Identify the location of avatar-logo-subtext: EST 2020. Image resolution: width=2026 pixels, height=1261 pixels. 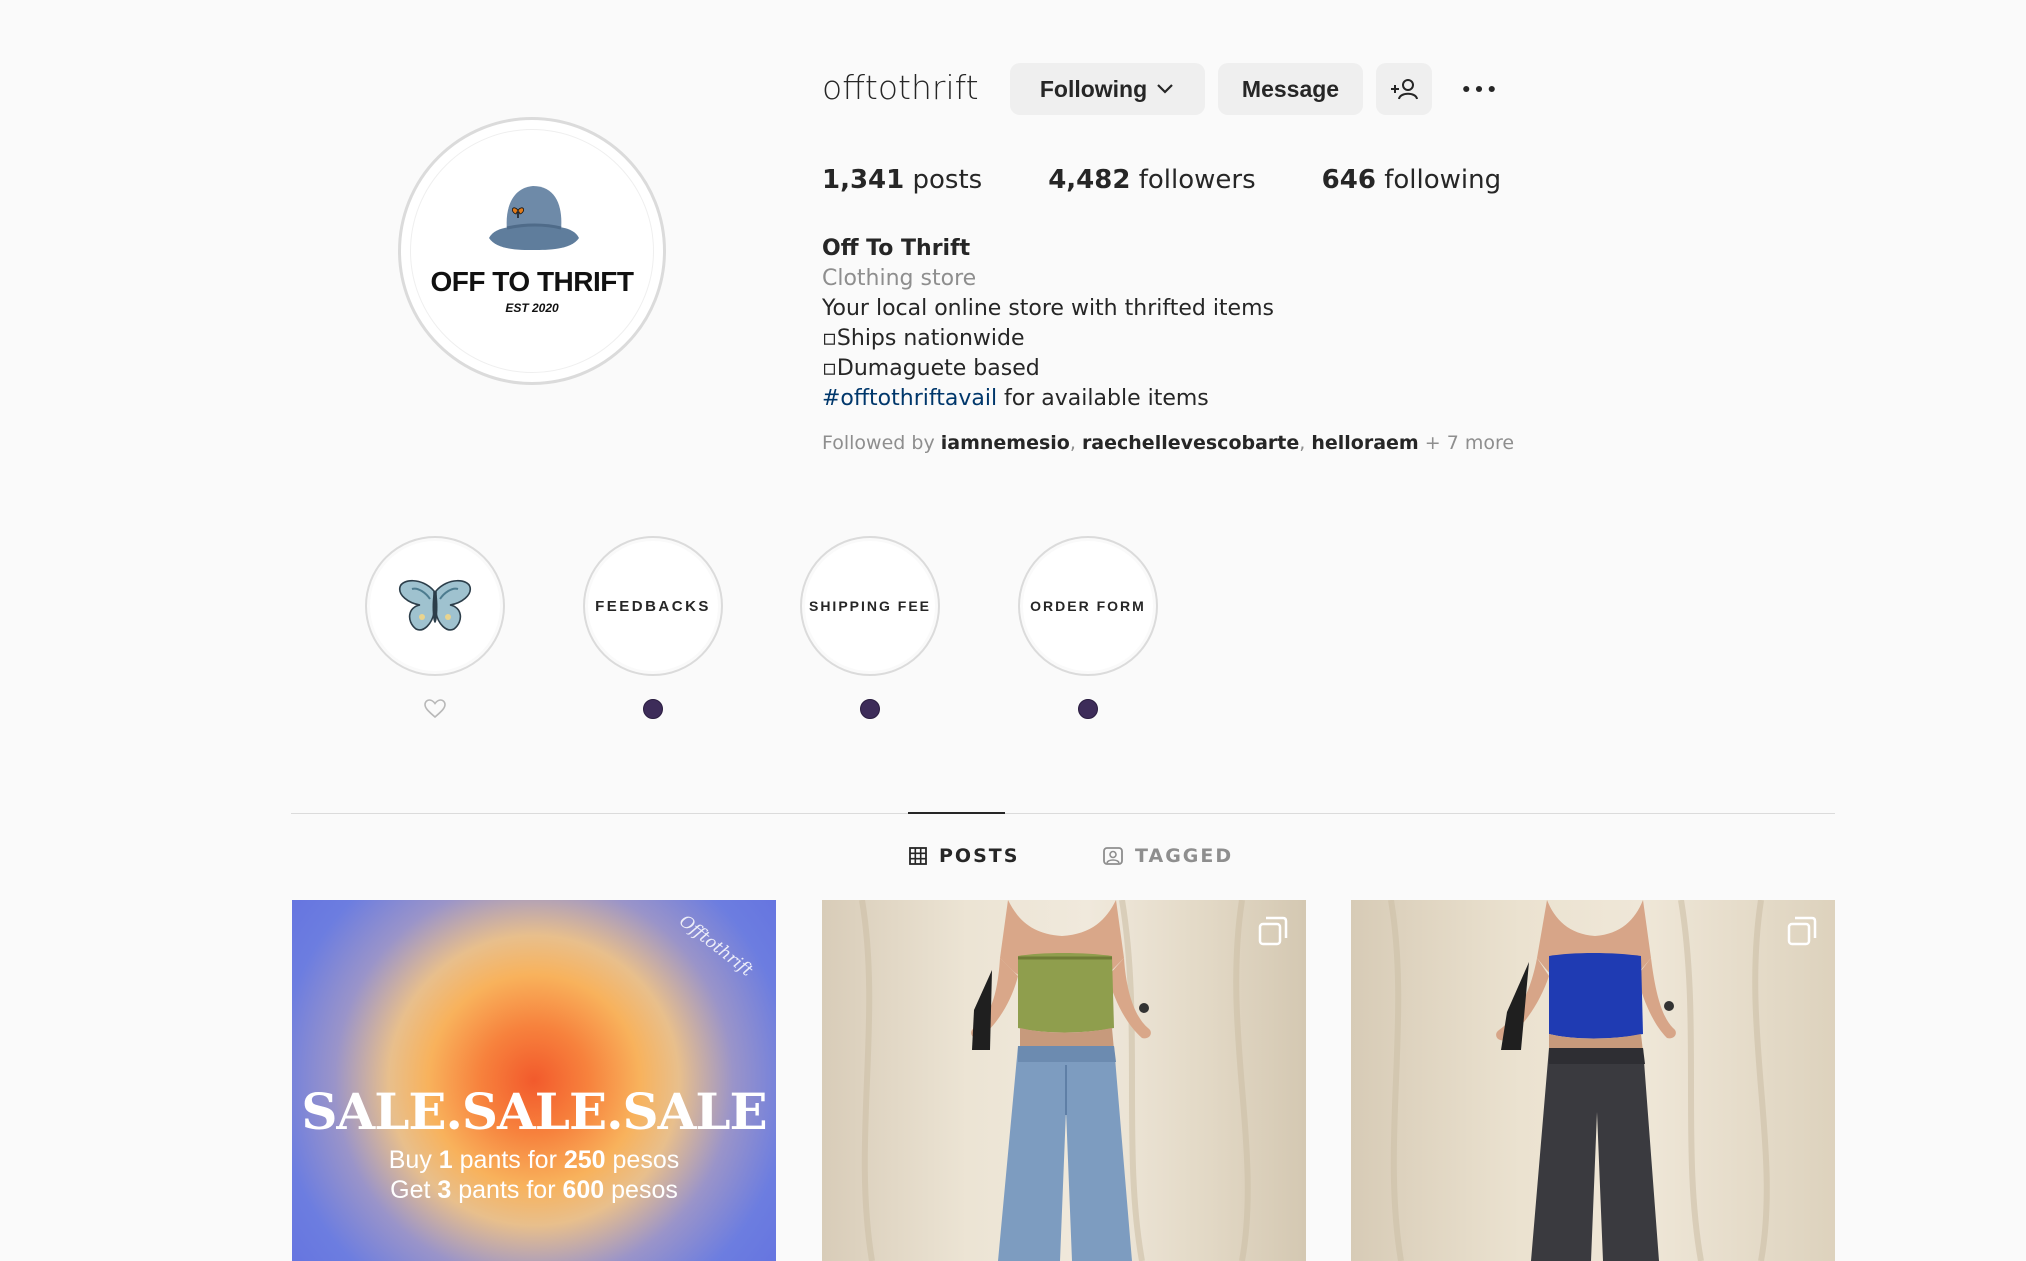
(532, 308).